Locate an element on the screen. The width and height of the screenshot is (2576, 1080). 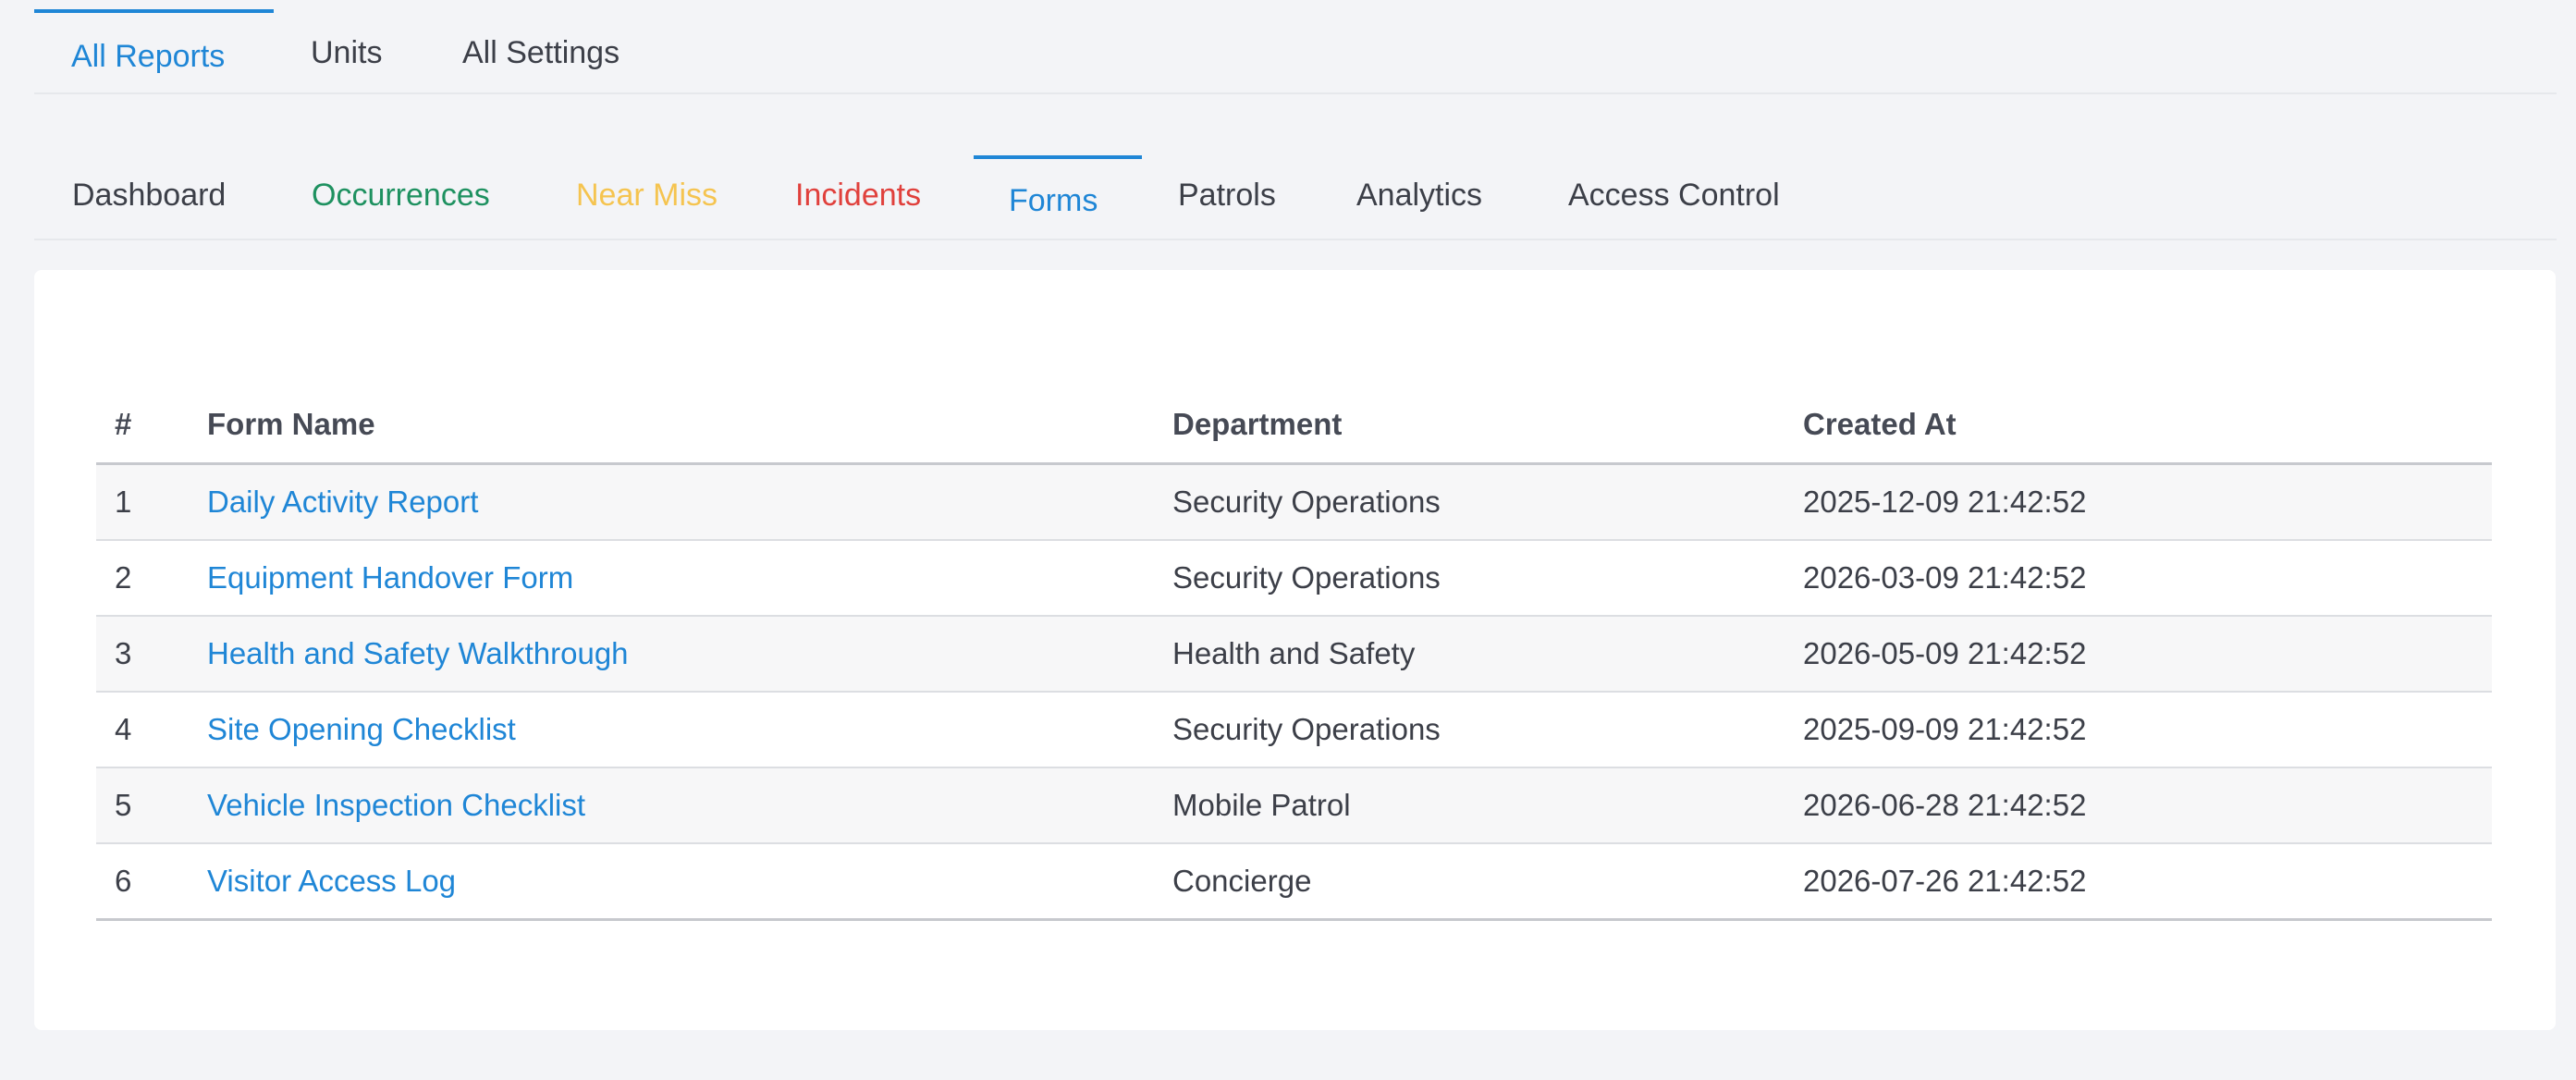
created-at-cell: 2026-05-09 21:42:52 is located at coordinates (2148, 654).